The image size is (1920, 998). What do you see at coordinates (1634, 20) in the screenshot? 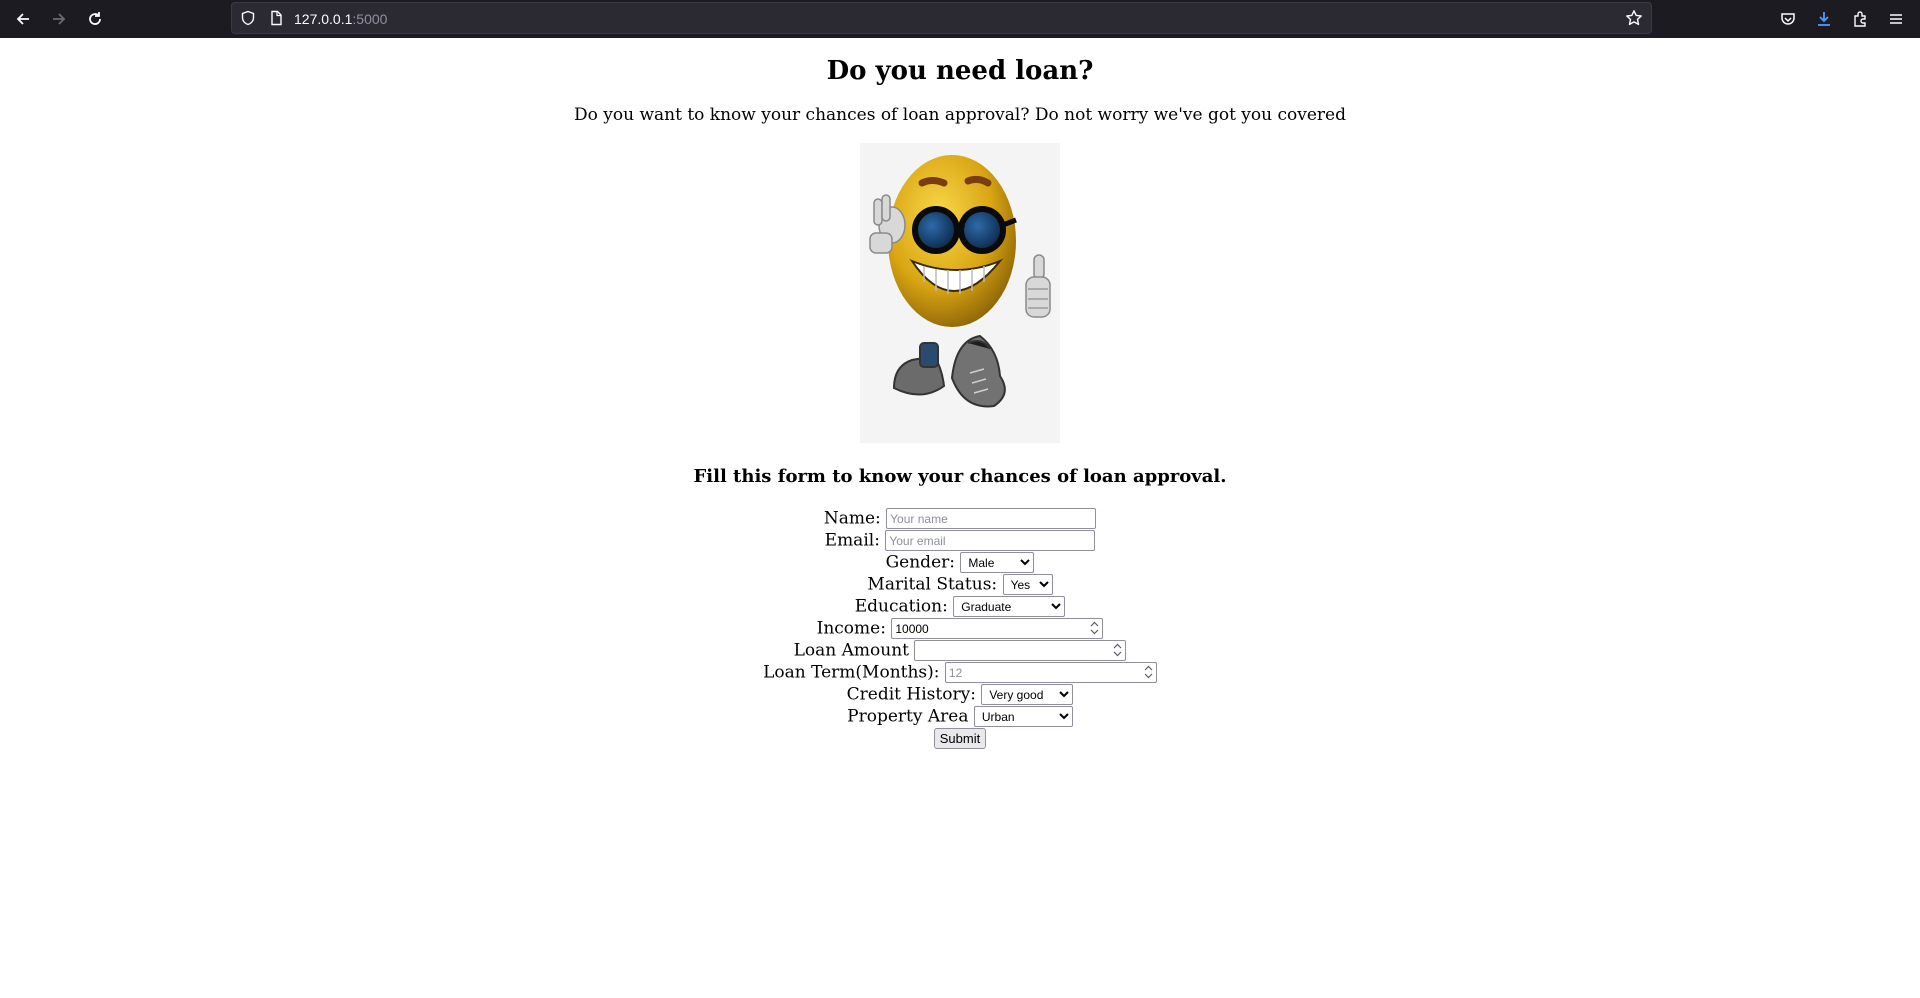
I see `bookmark-star-icon` at bounding box center [1634, 20].